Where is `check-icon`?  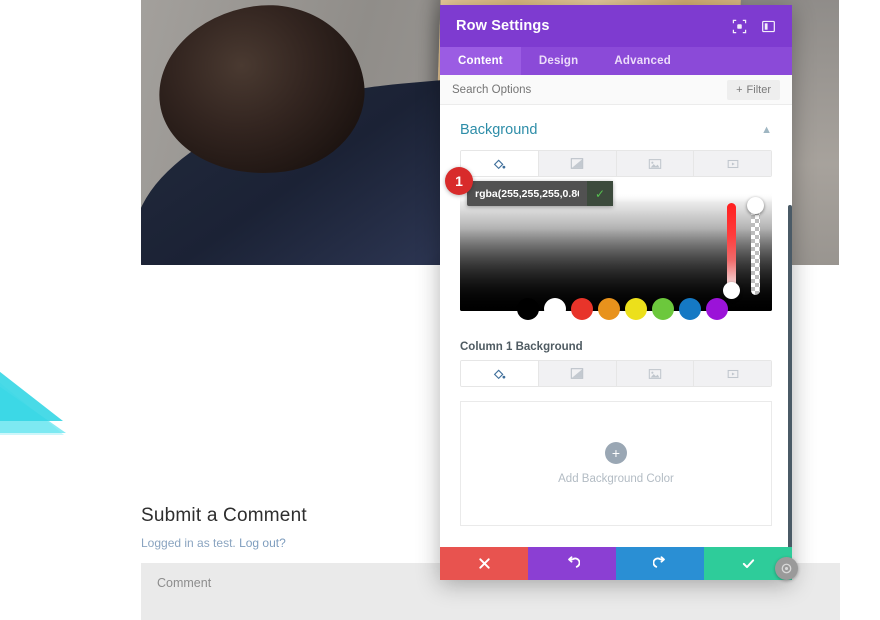 check-icon is located at coordinates (748, 564).